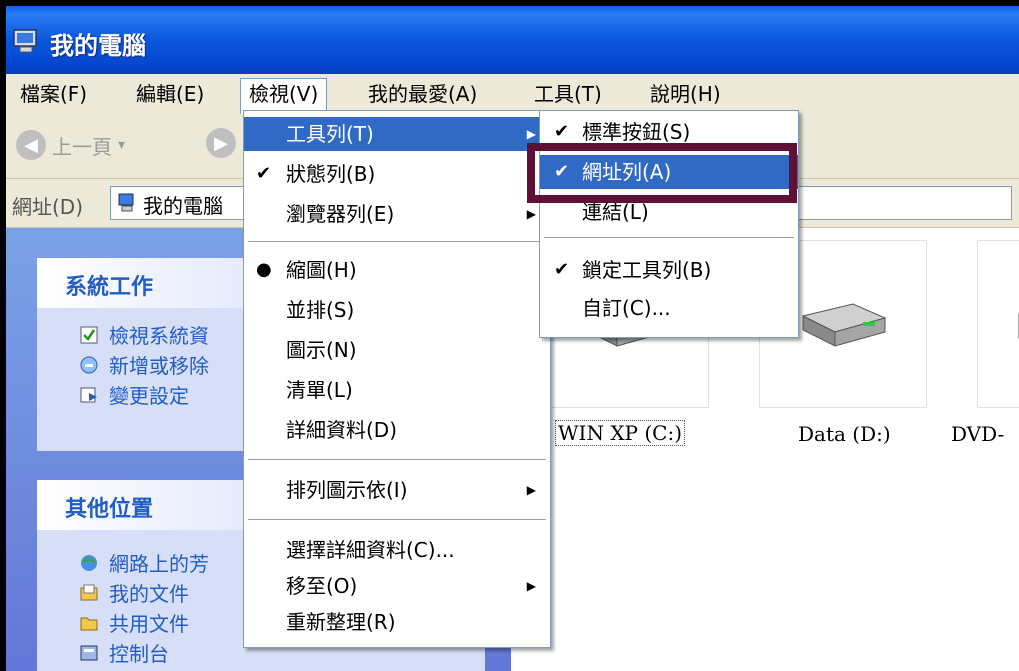 This screenshot has width=1019, height=671. What do you see at coordinates (98, 46) in the screenshot?
I see `window-title: 我的電腦` at bounding box center [98, 46].